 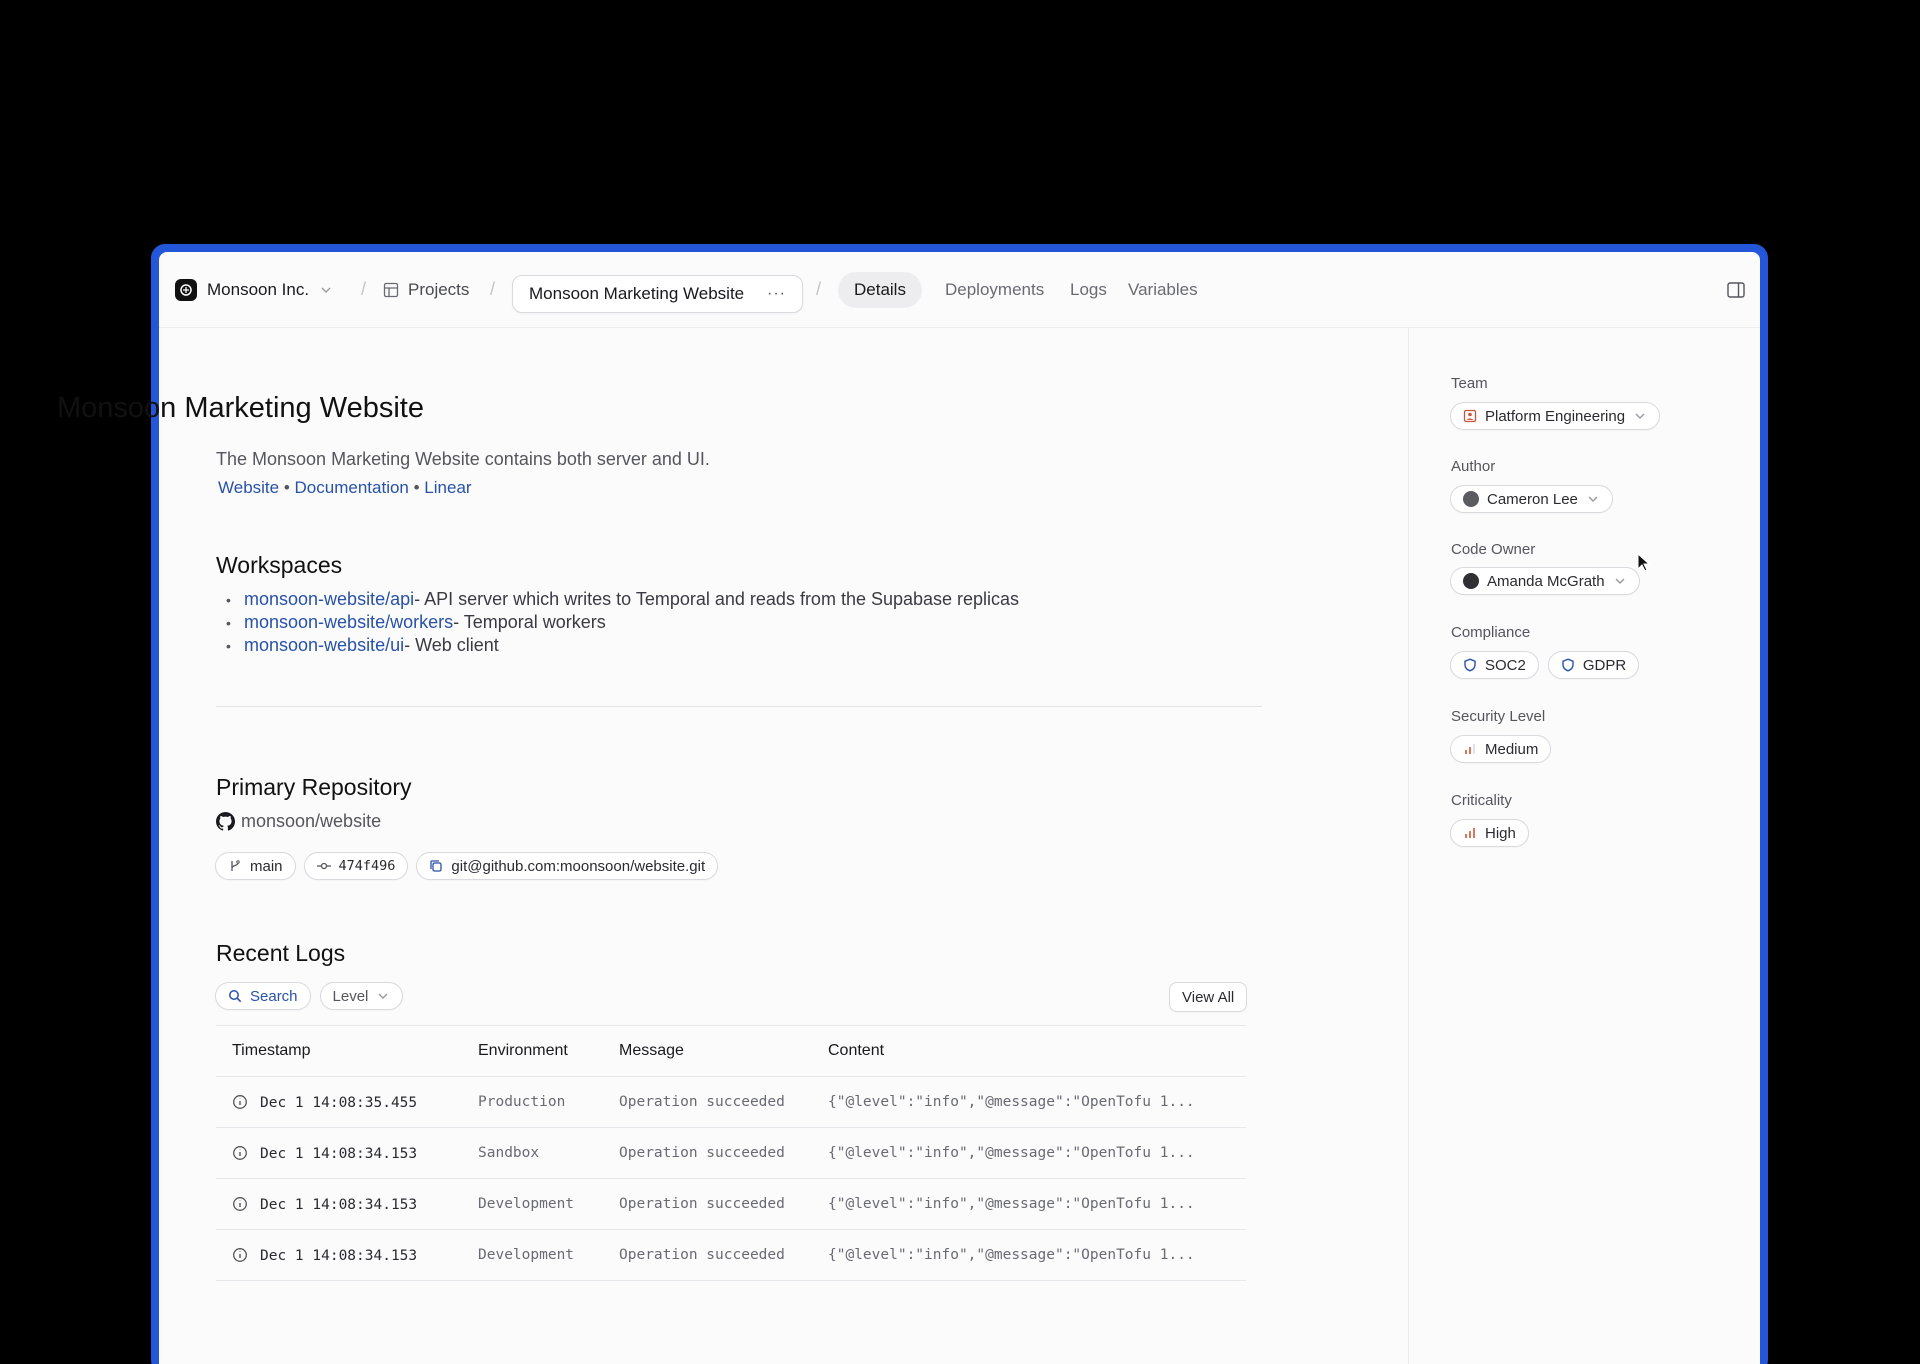 I want to click on compliance-badges: SOC2 GDPR, so click(x=1545, y=665).